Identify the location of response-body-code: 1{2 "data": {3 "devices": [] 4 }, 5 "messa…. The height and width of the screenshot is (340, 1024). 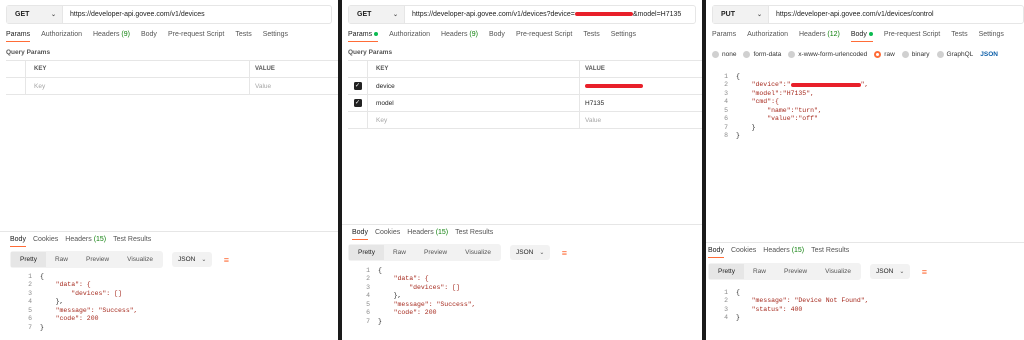
(79, 302).